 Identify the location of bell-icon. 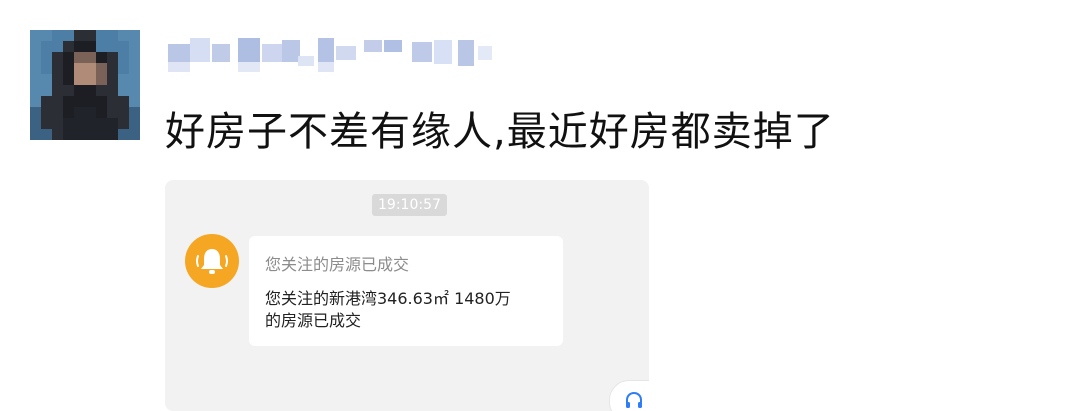
(212, 261).